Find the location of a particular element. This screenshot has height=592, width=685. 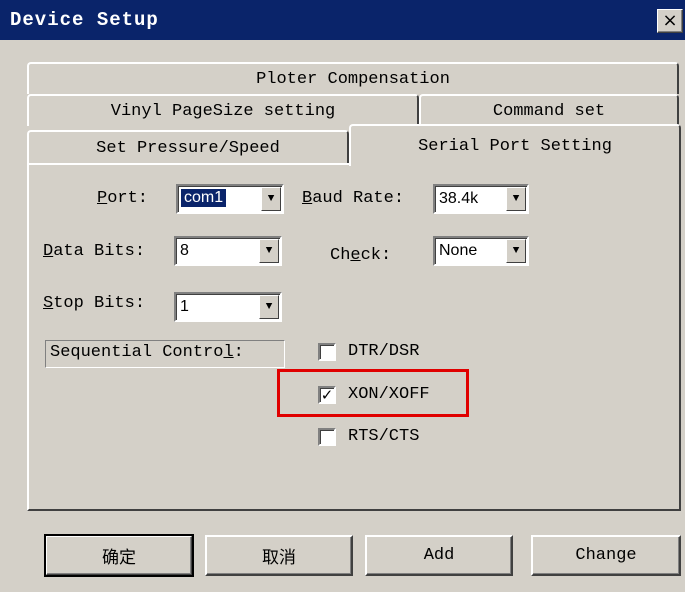

ok-label: 确定 is located at coordinates (119, 558).